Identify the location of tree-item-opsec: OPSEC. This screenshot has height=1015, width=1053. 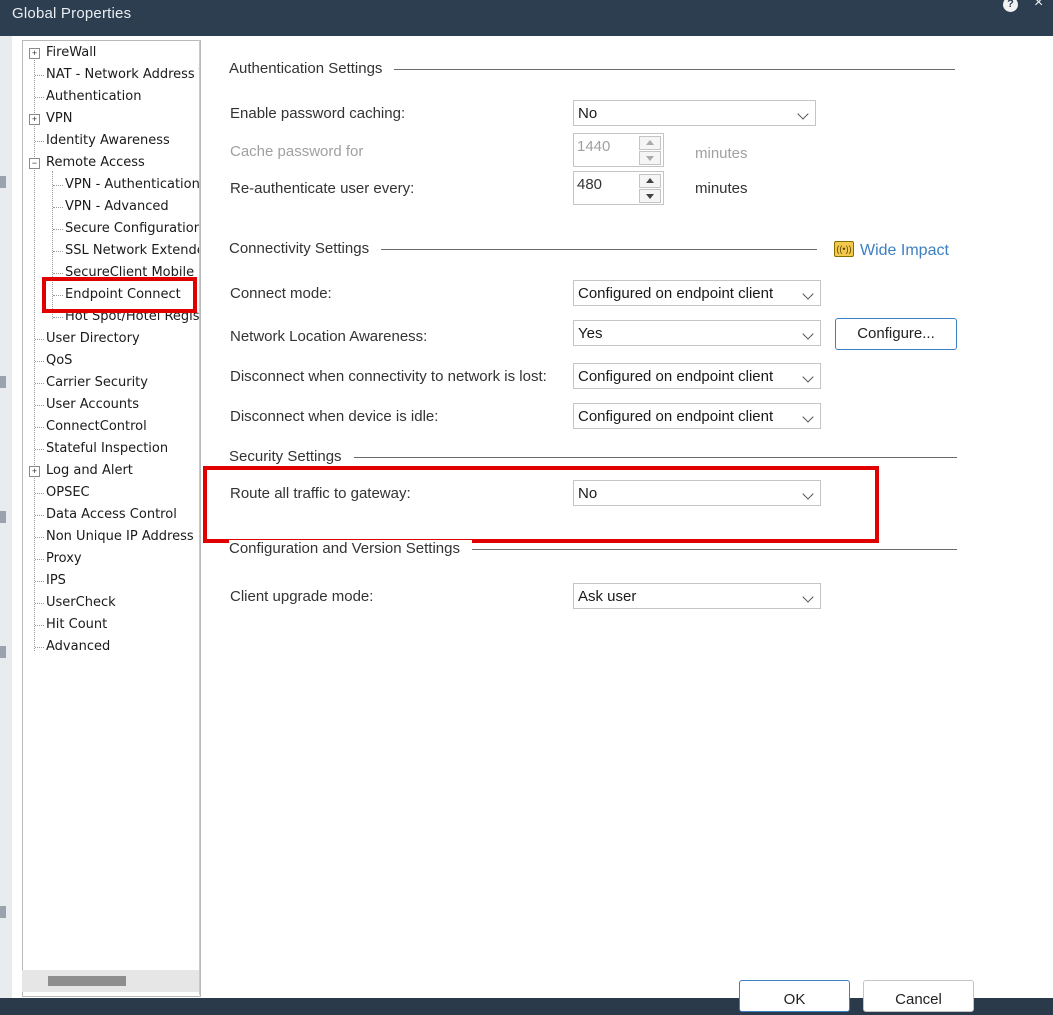
(68, 493).